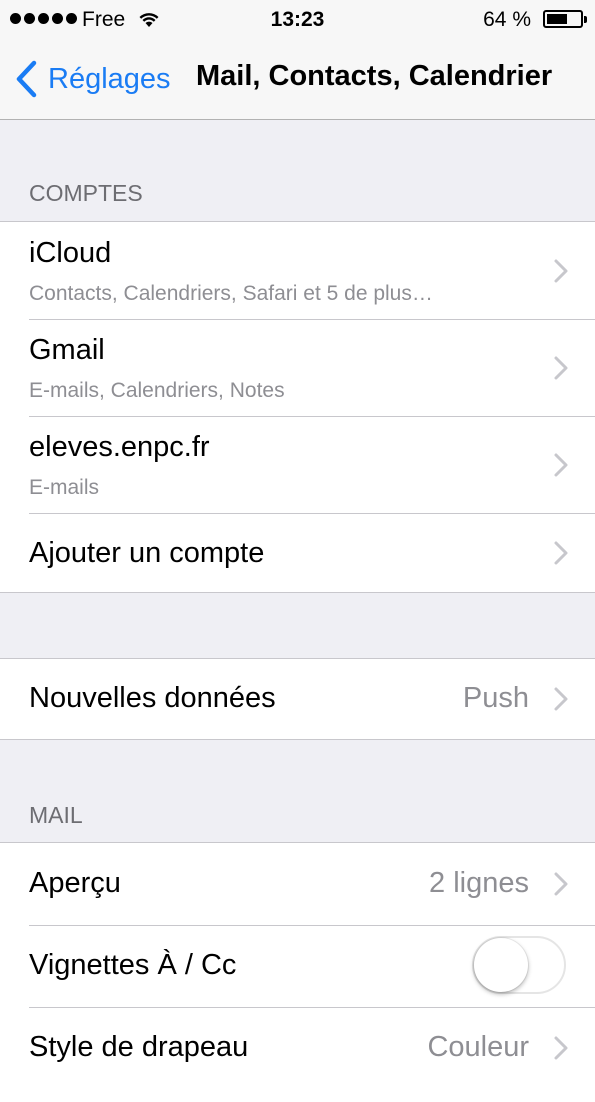 This screenshot has height=1102, width=595. Describe the element at coordinates (64, 487) in the screenshot. I see `account-subtitle: E-mails` at that location.